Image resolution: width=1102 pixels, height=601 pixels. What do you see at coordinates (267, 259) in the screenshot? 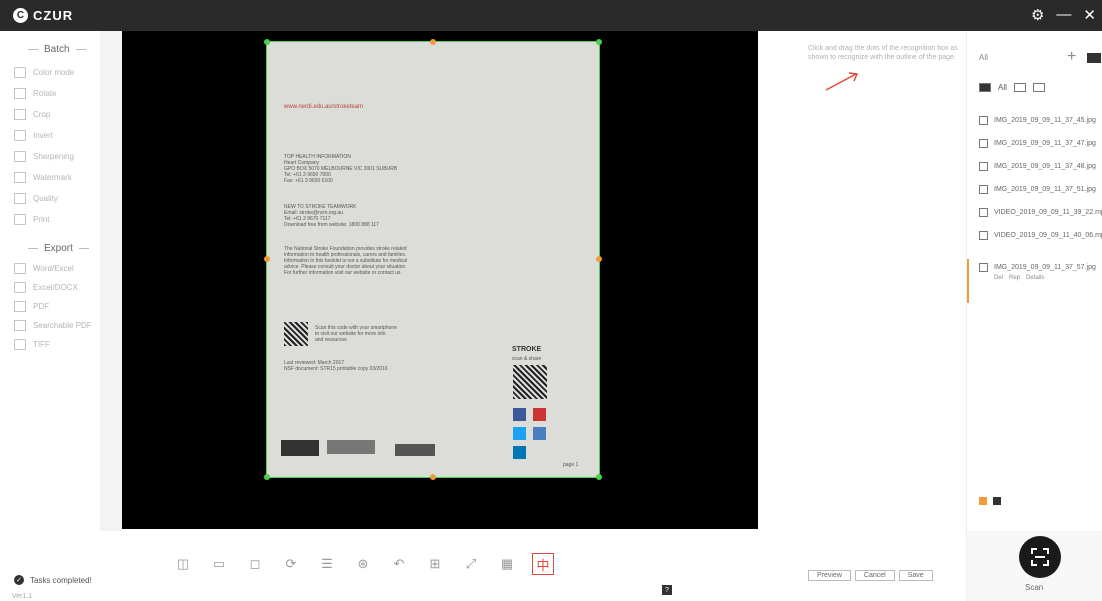
I see `crop-handle-left` at bounding box center [267, 259].